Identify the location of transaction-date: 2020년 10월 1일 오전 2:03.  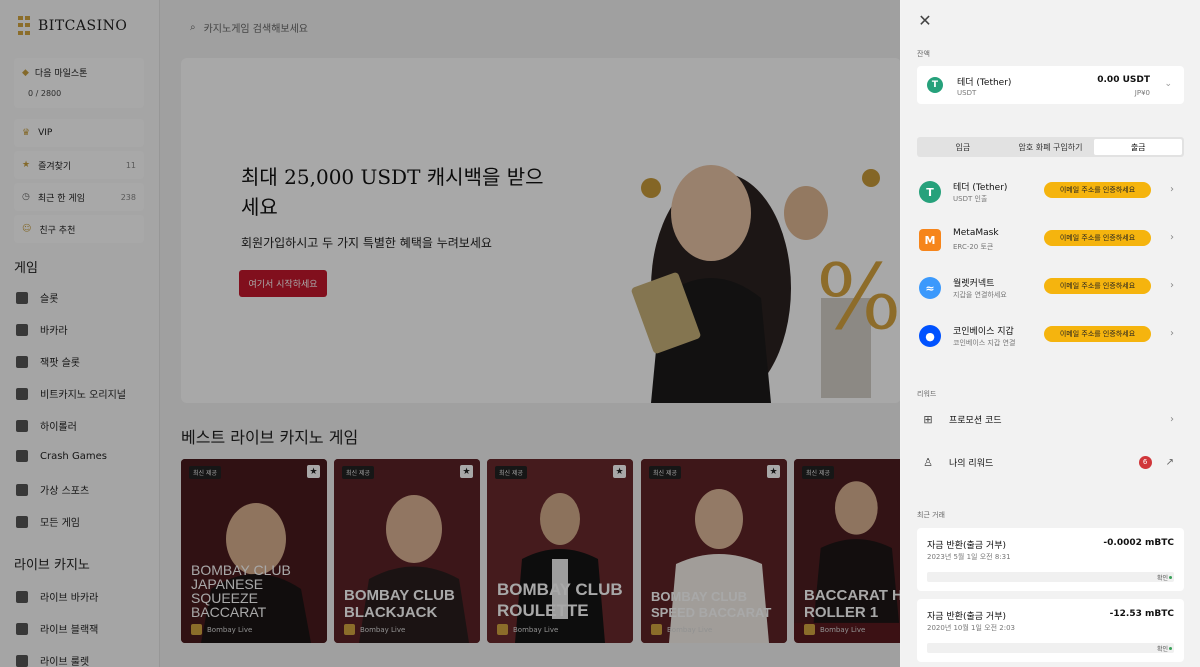
(971, 628).